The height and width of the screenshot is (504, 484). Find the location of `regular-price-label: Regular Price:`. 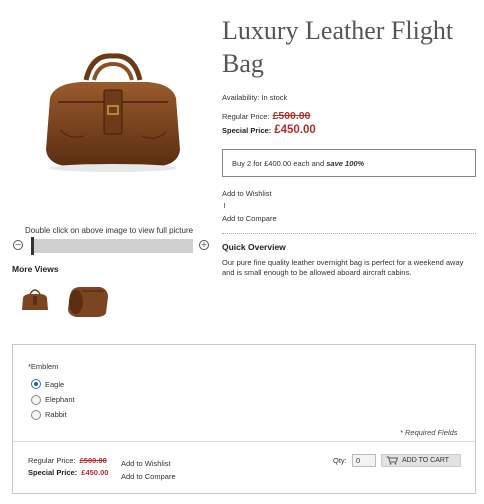

regular-price-label: Regular Price: is located at coordinates (246, 116).